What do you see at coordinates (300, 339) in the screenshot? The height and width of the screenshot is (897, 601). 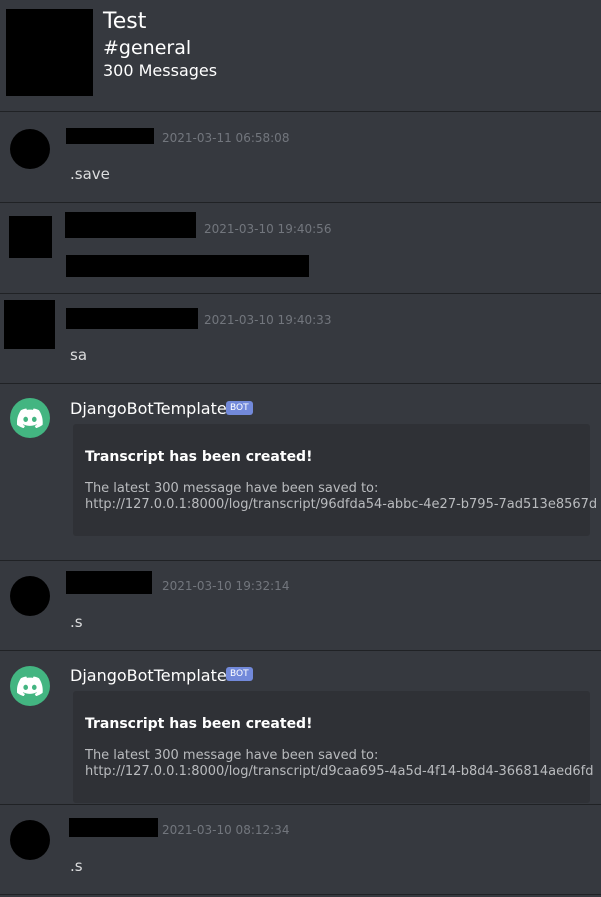 I see `message-item: 2021-03-10 19:40:33 sa` at bounding box center [300, 339].